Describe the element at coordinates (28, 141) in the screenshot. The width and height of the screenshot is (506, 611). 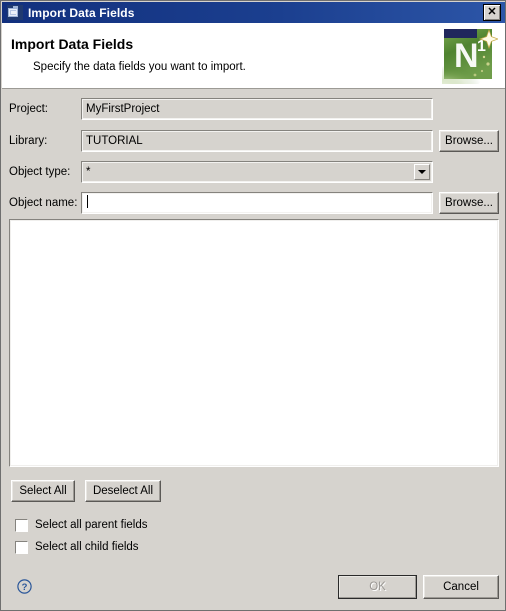
I see `library-label: Library:` at that location.